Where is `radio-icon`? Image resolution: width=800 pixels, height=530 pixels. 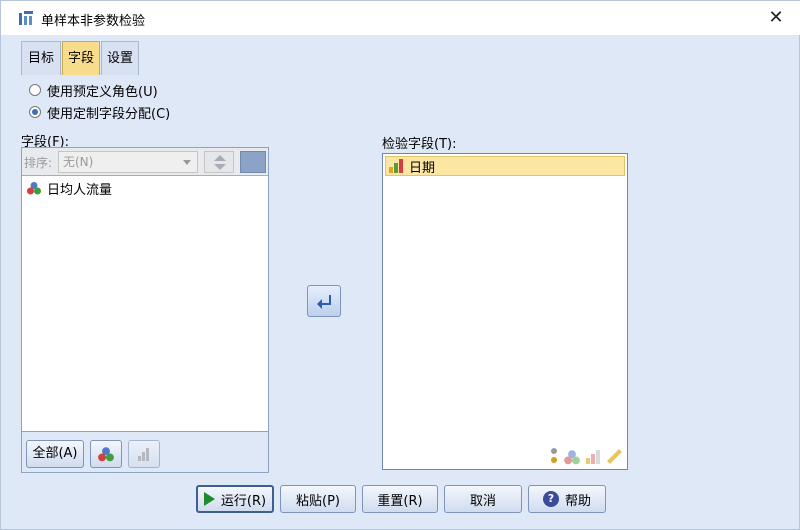 radio-icon is located at coordinates (35, 90).